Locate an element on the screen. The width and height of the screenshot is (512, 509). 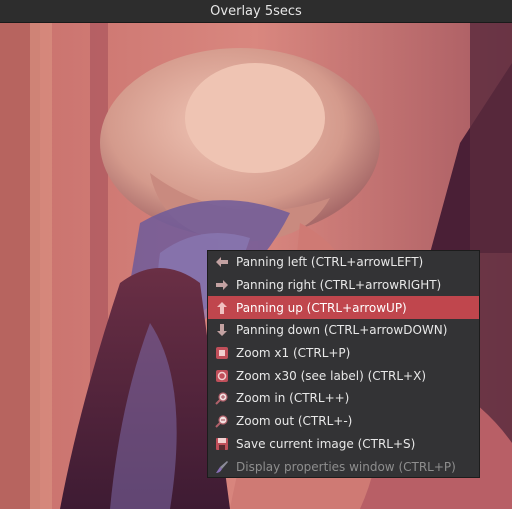
menu-item-zoom-x1: Zoom x1 (CTRL+P) is located at coordinates (343, 353).